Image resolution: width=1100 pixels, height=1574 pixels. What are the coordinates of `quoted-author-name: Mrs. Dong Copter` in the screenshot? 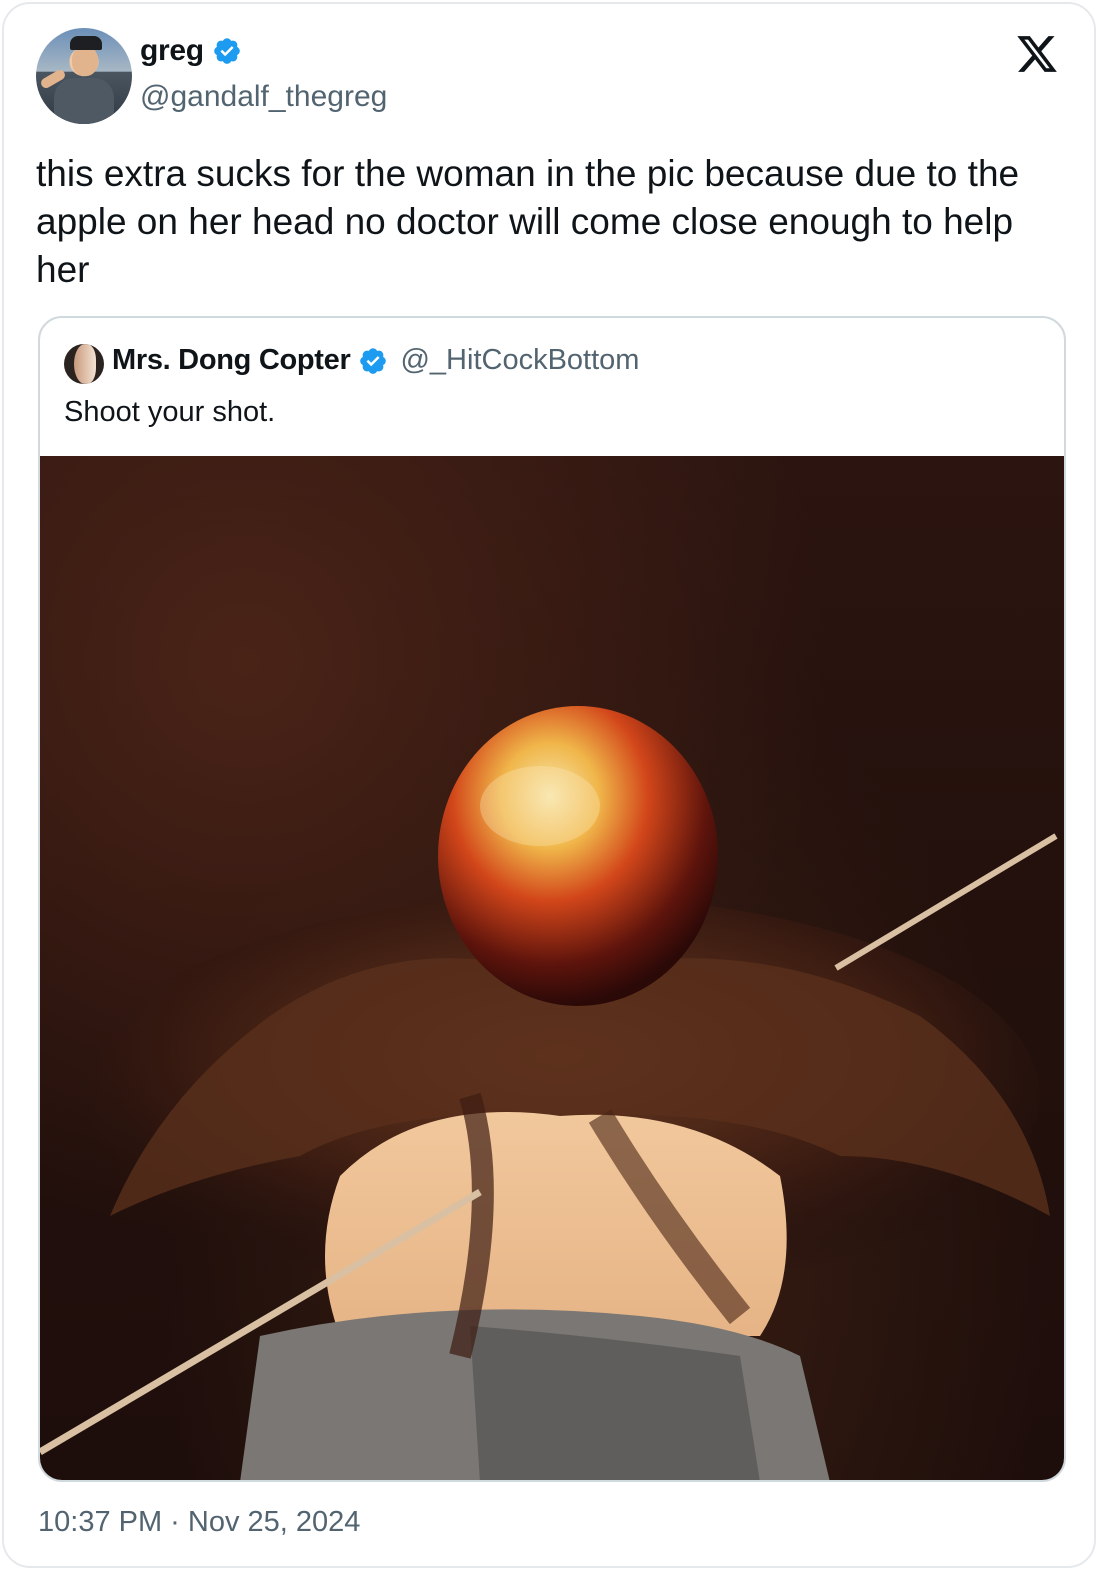 It's located at (231, 360).